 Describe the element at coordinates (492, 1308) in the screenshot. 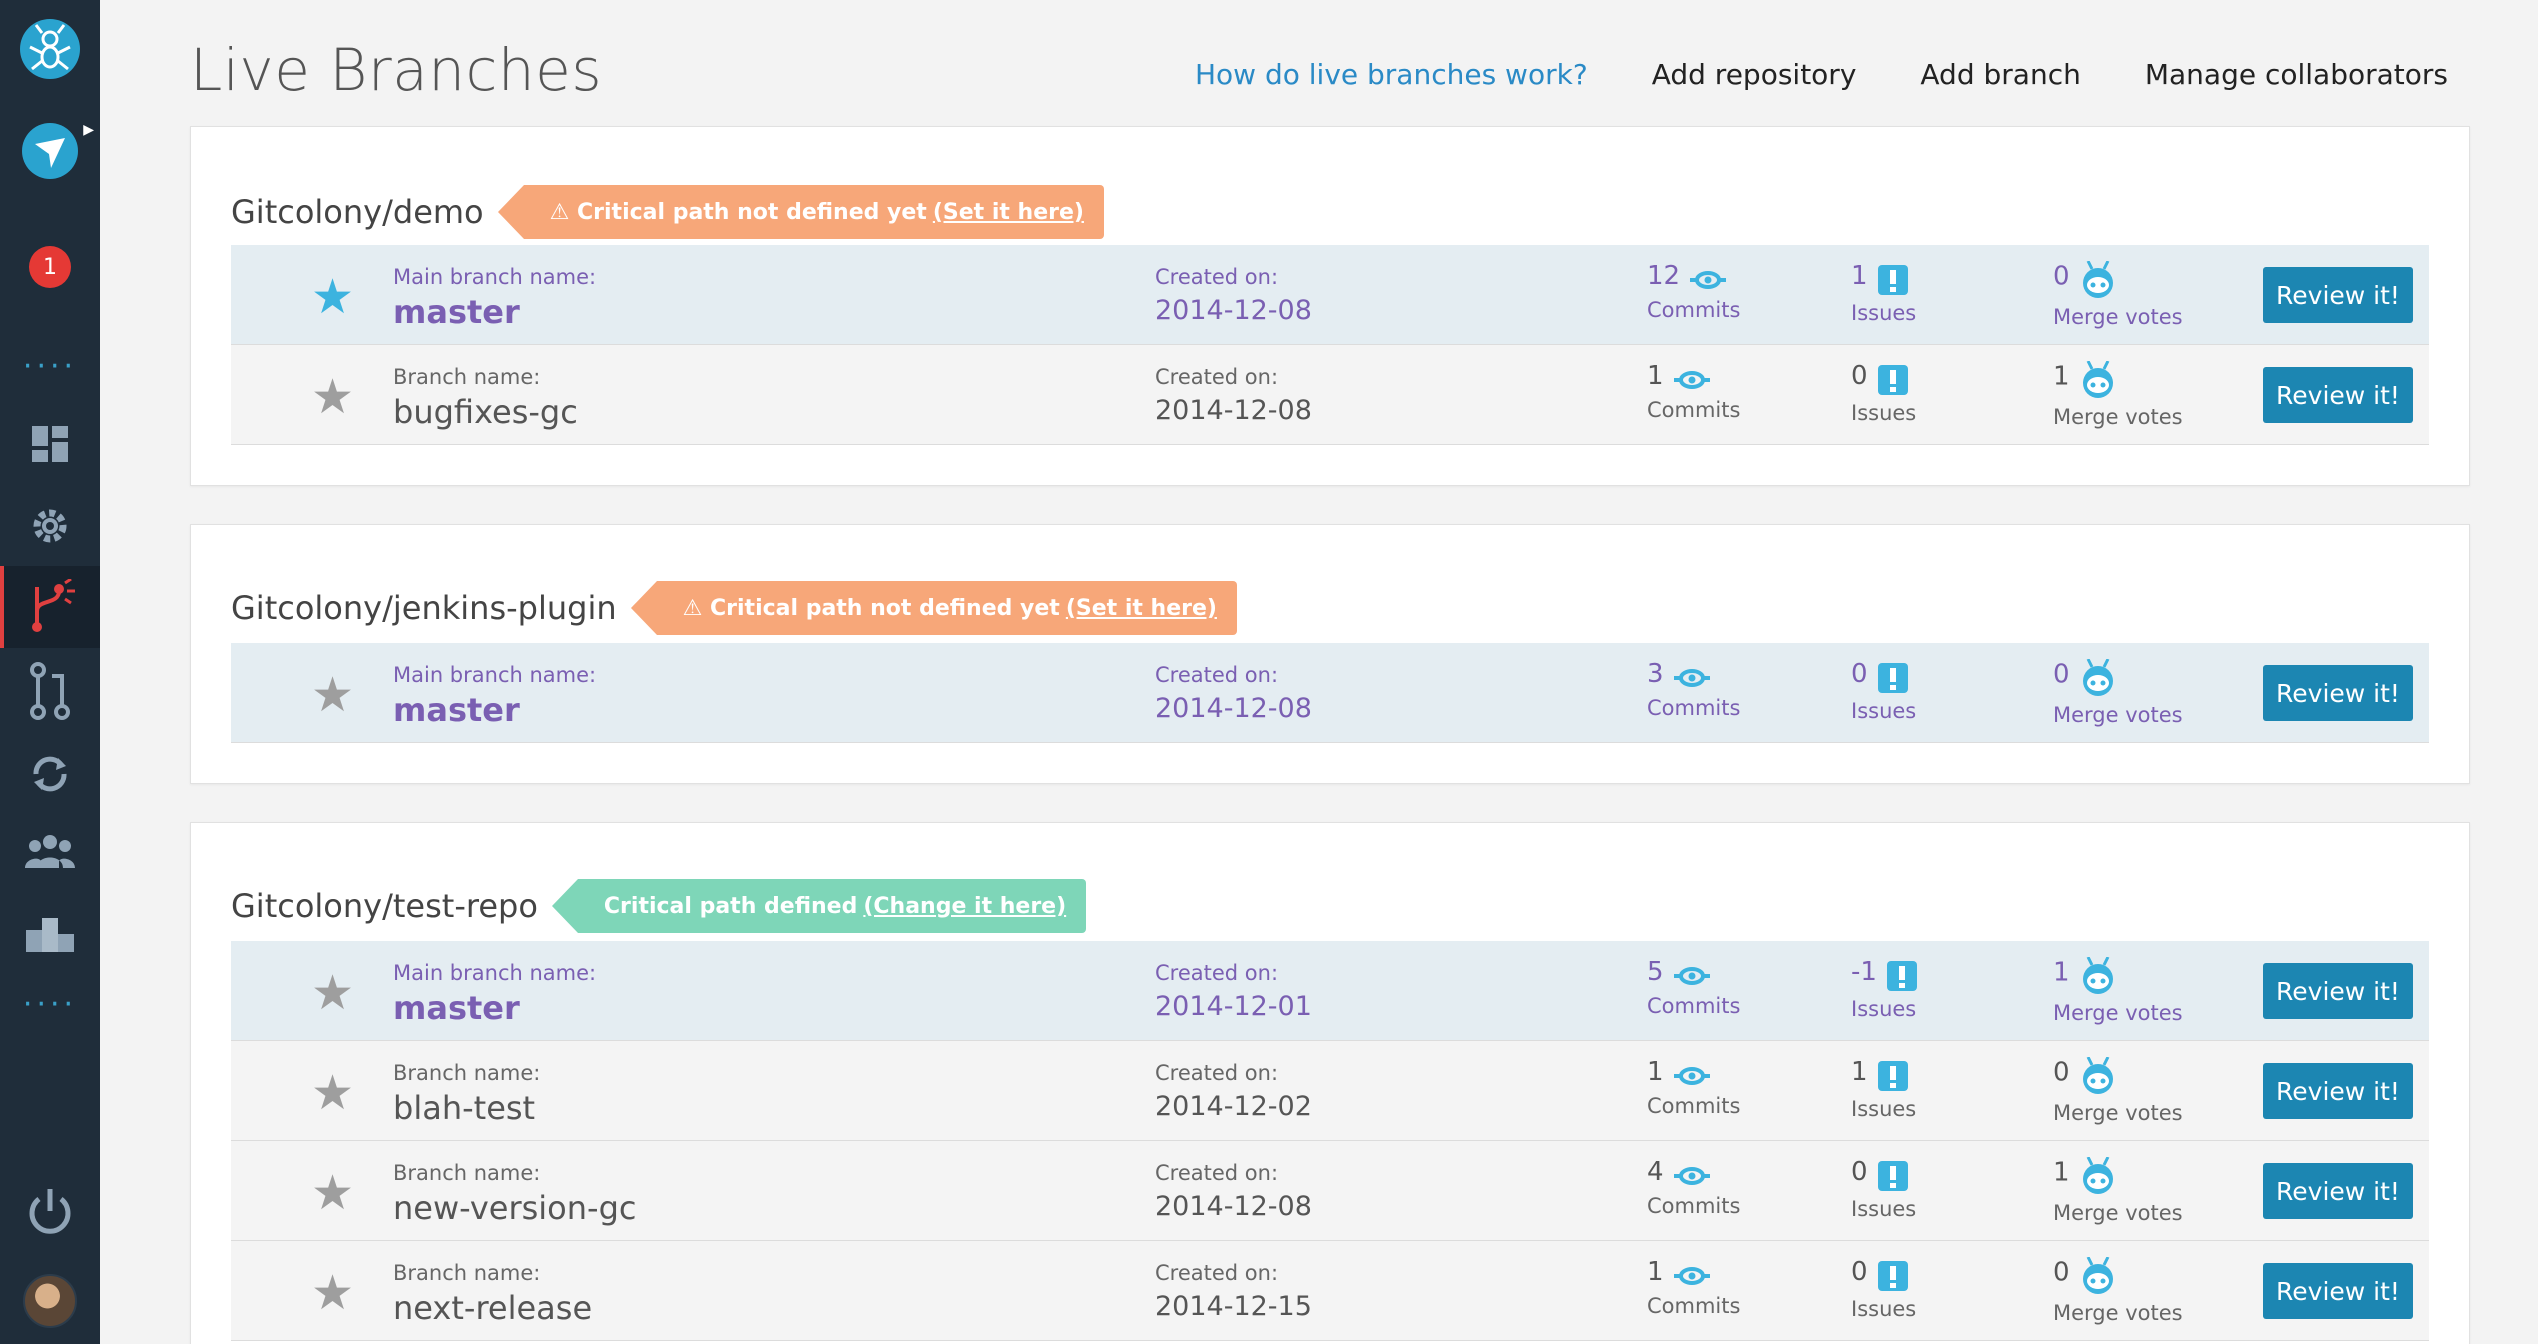

I see `branch-name: next-release` at that location.